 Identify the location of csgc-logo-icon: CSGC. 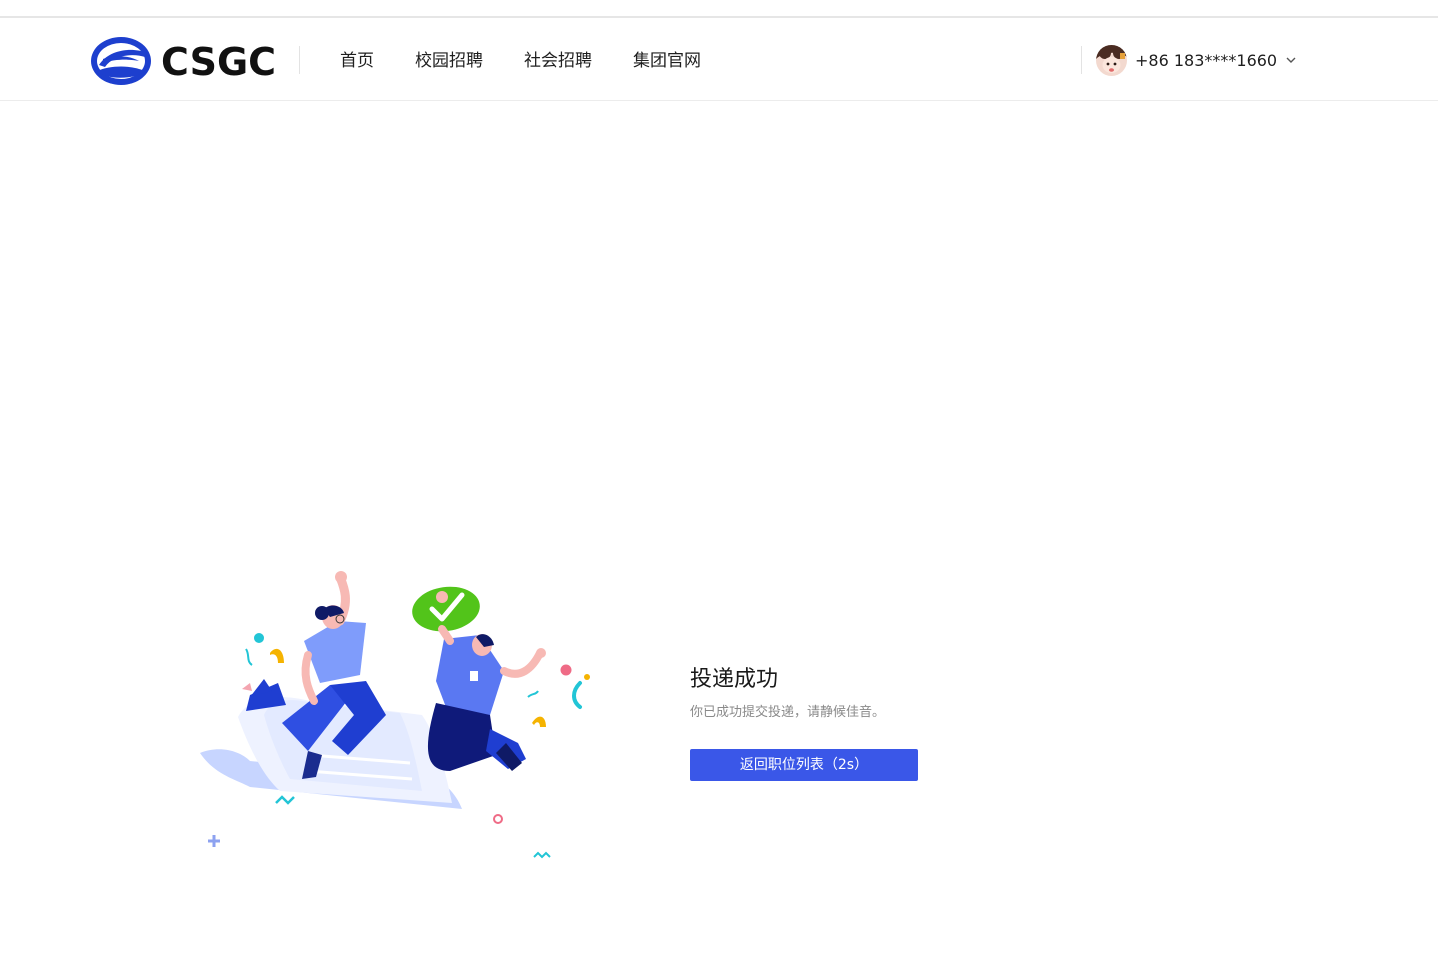
(183, 61).